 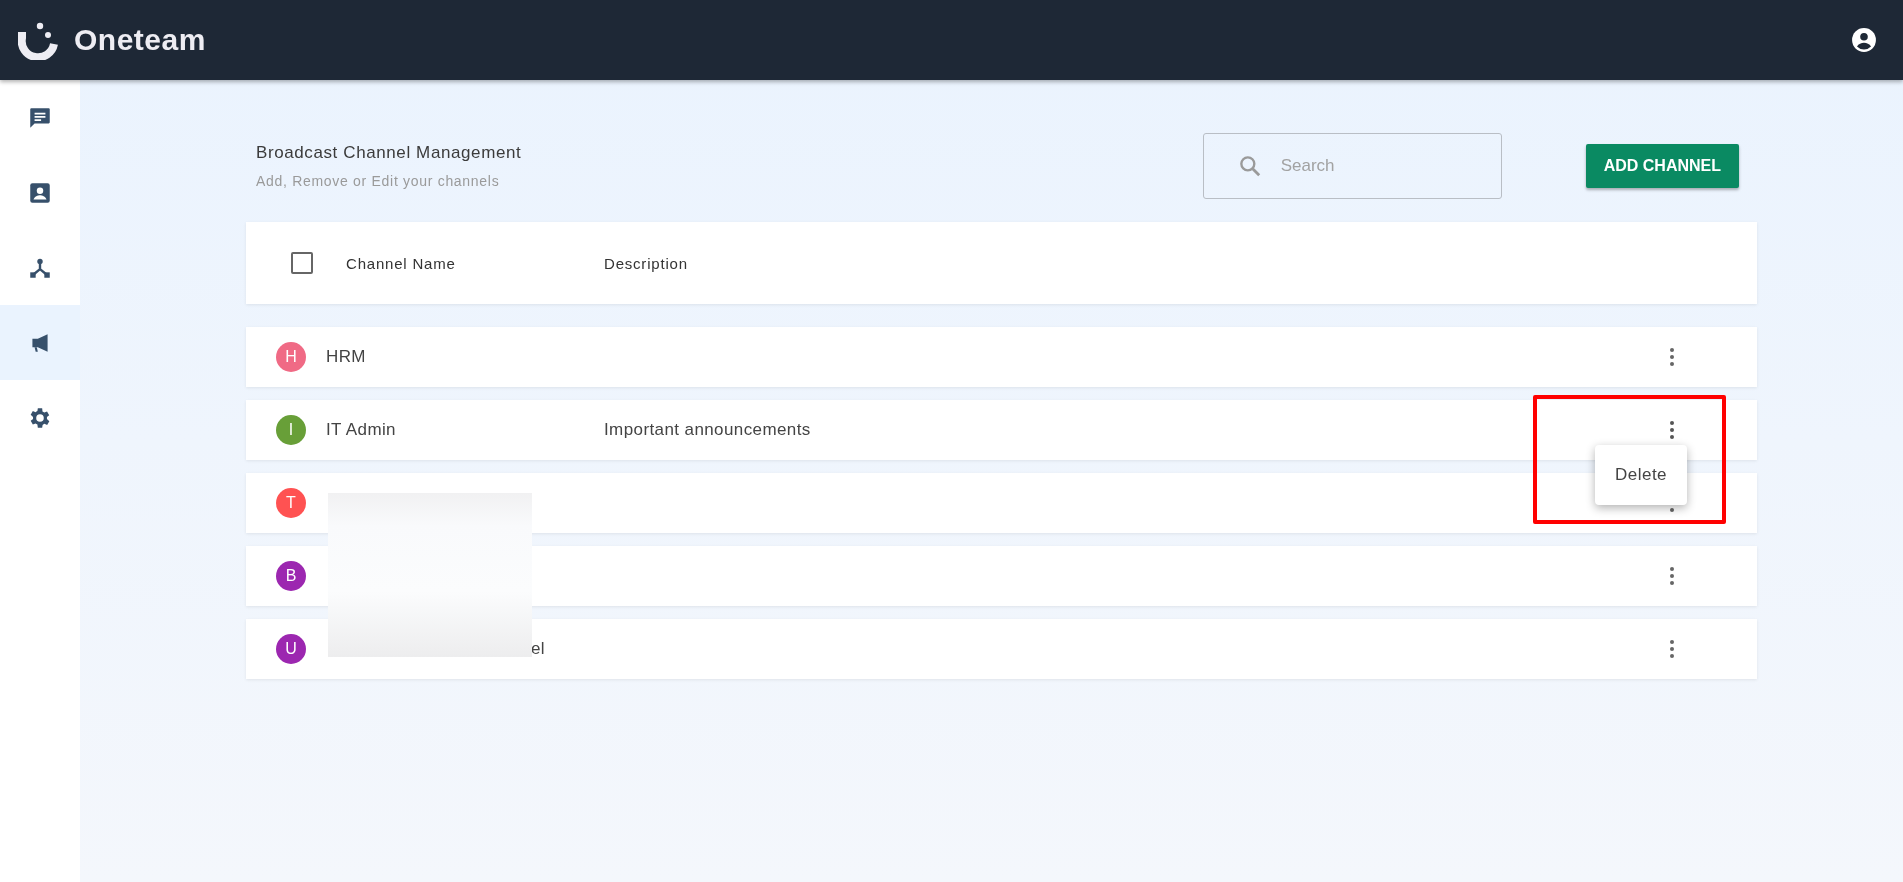 What do you see at coordinates (291, 430) in the screenshot?
I see `channel-avatar: I` at bounding box center [291, 430].